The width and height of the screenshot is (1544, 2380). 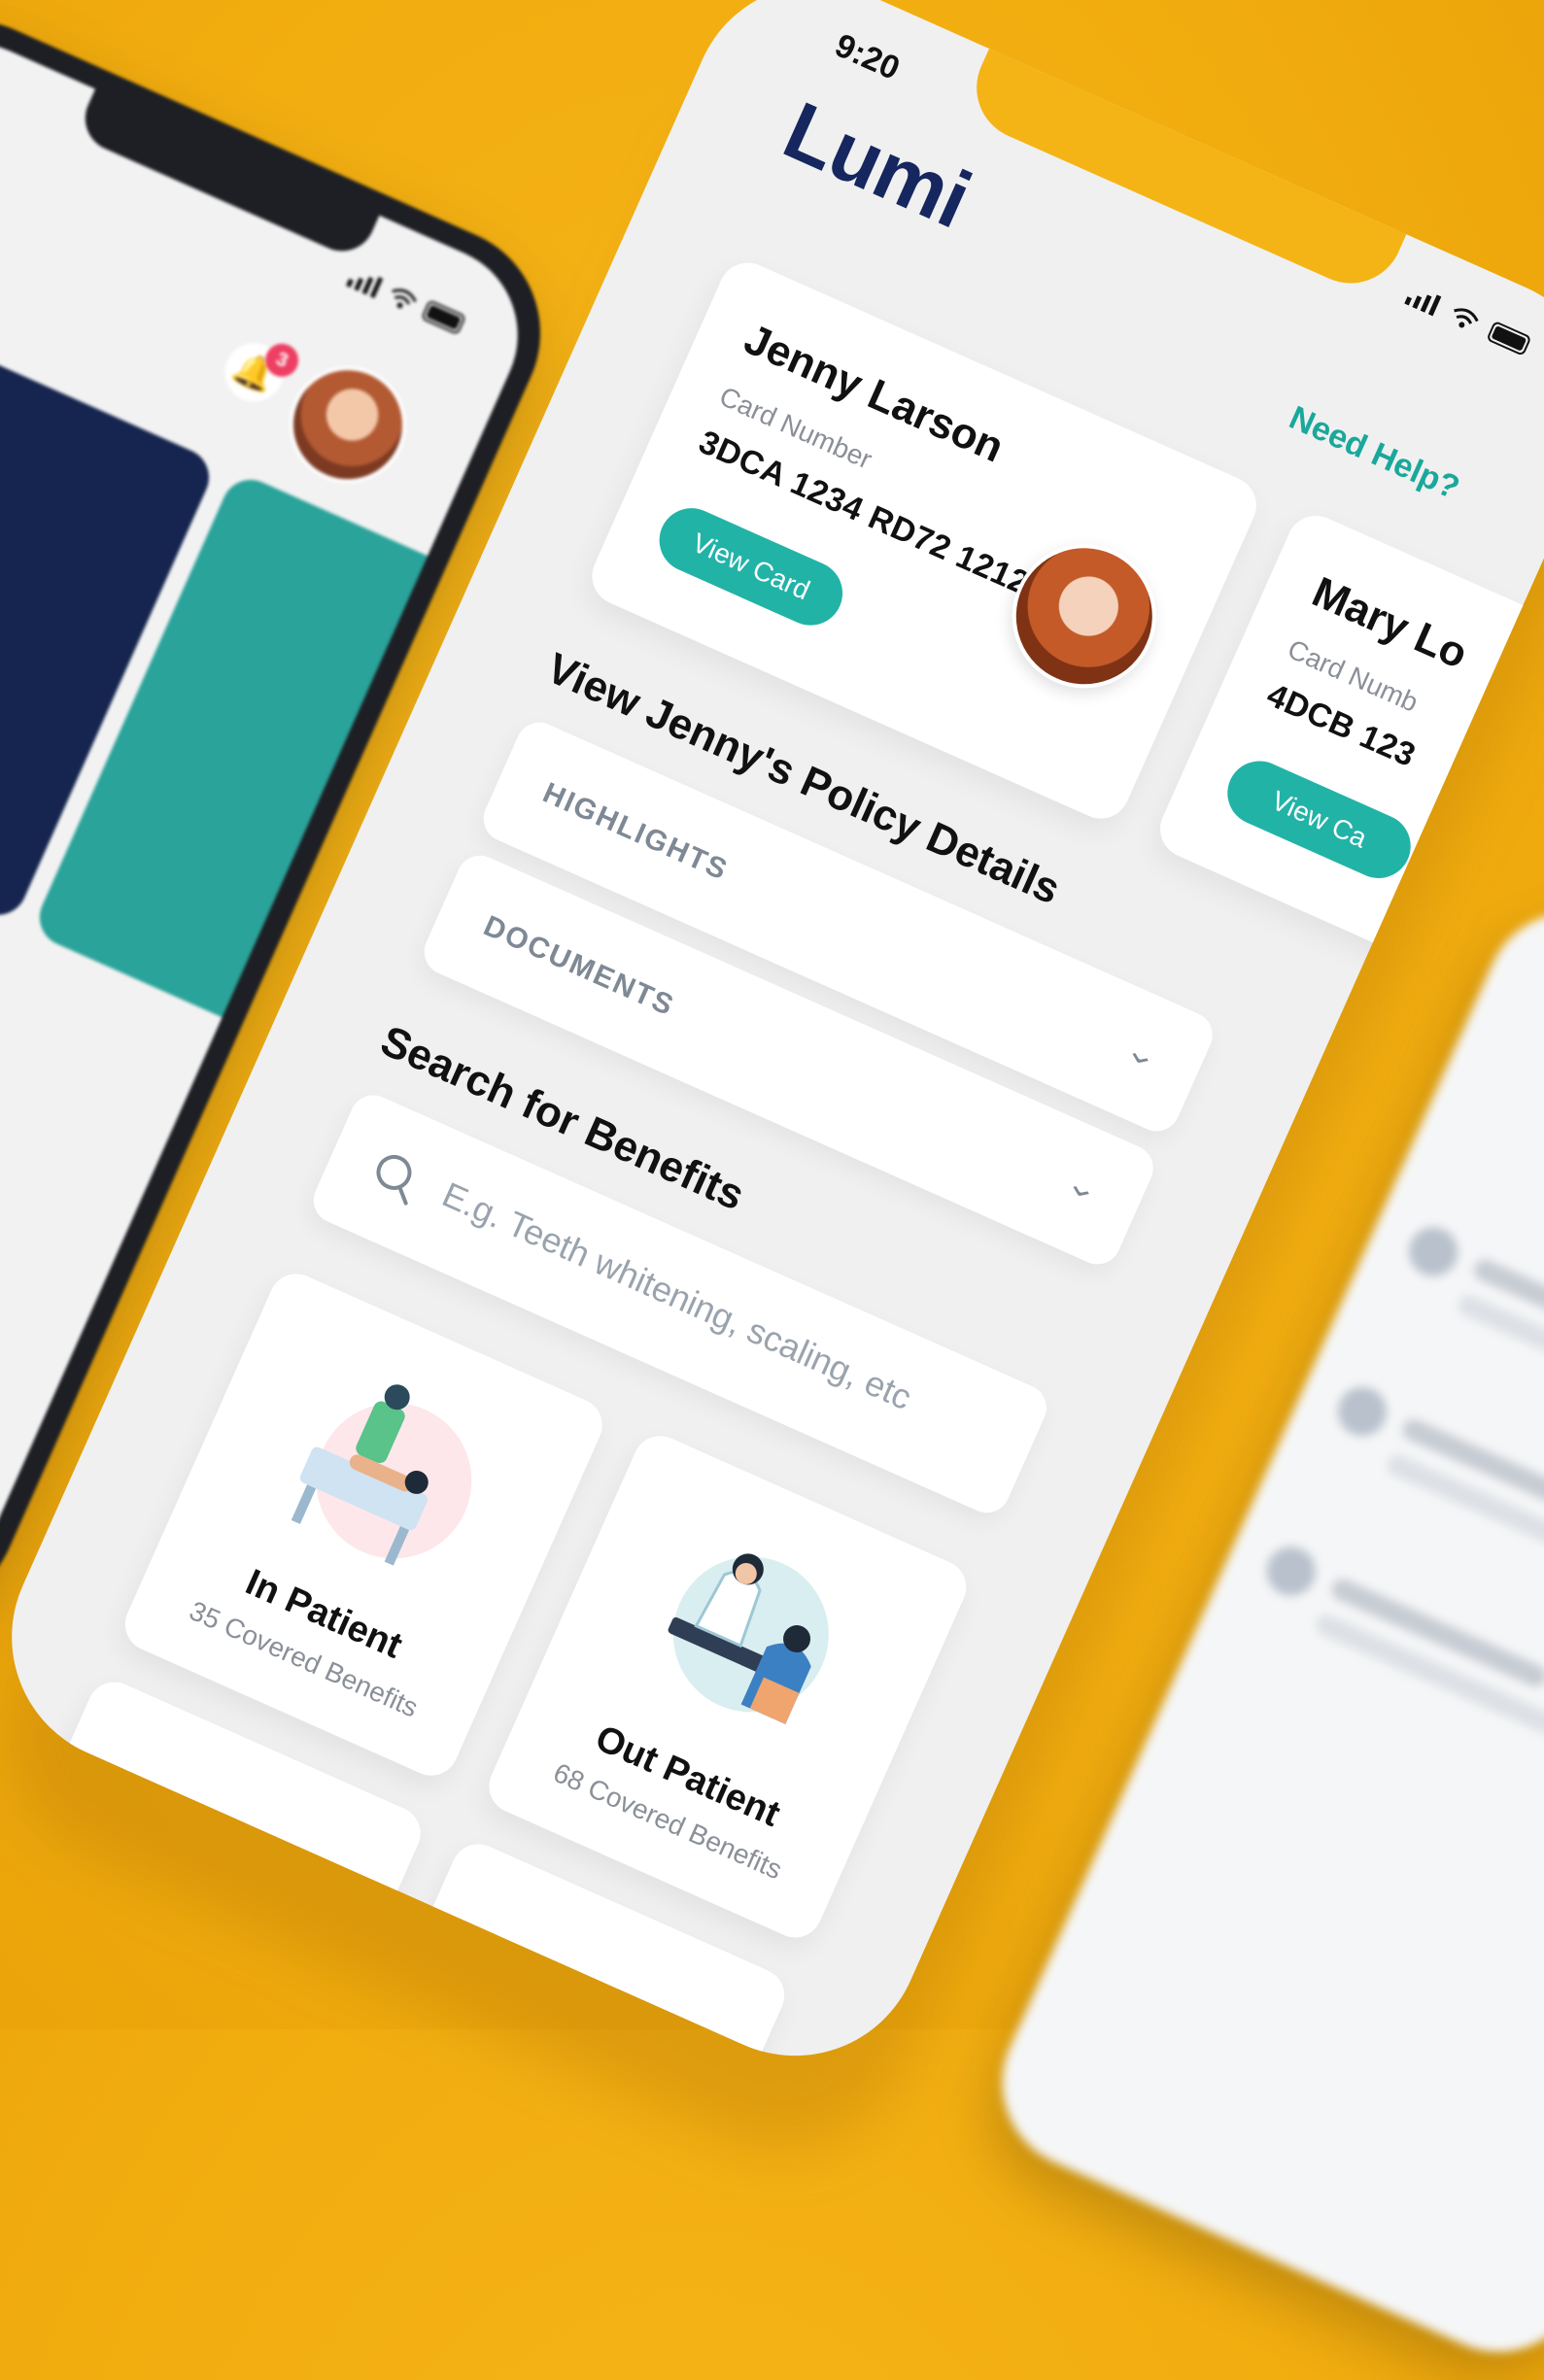 What do you see at coordinates (1084, 616) in the screenshot?
I see `avatar` at bounding box center [1084, 616].